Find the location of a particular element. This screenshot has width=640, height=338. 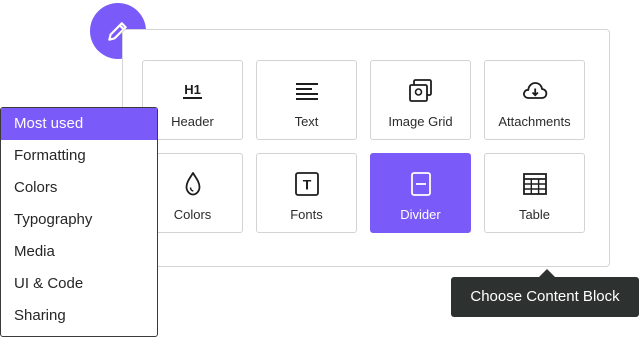

menu-item-colors: Colors is located at coordinates (79, 188).